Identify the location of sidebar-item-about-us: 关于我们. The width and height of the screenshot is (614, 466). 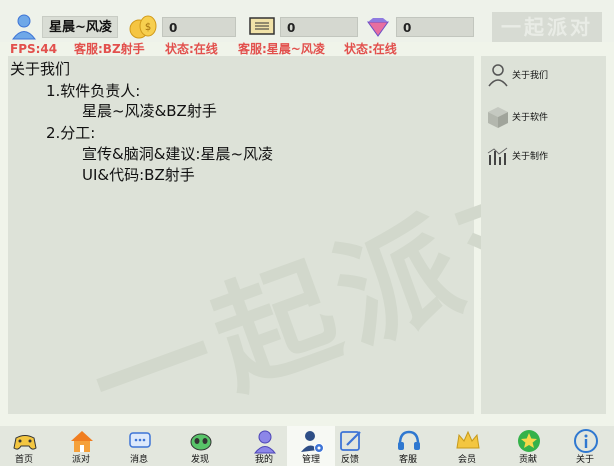
(541, 76).